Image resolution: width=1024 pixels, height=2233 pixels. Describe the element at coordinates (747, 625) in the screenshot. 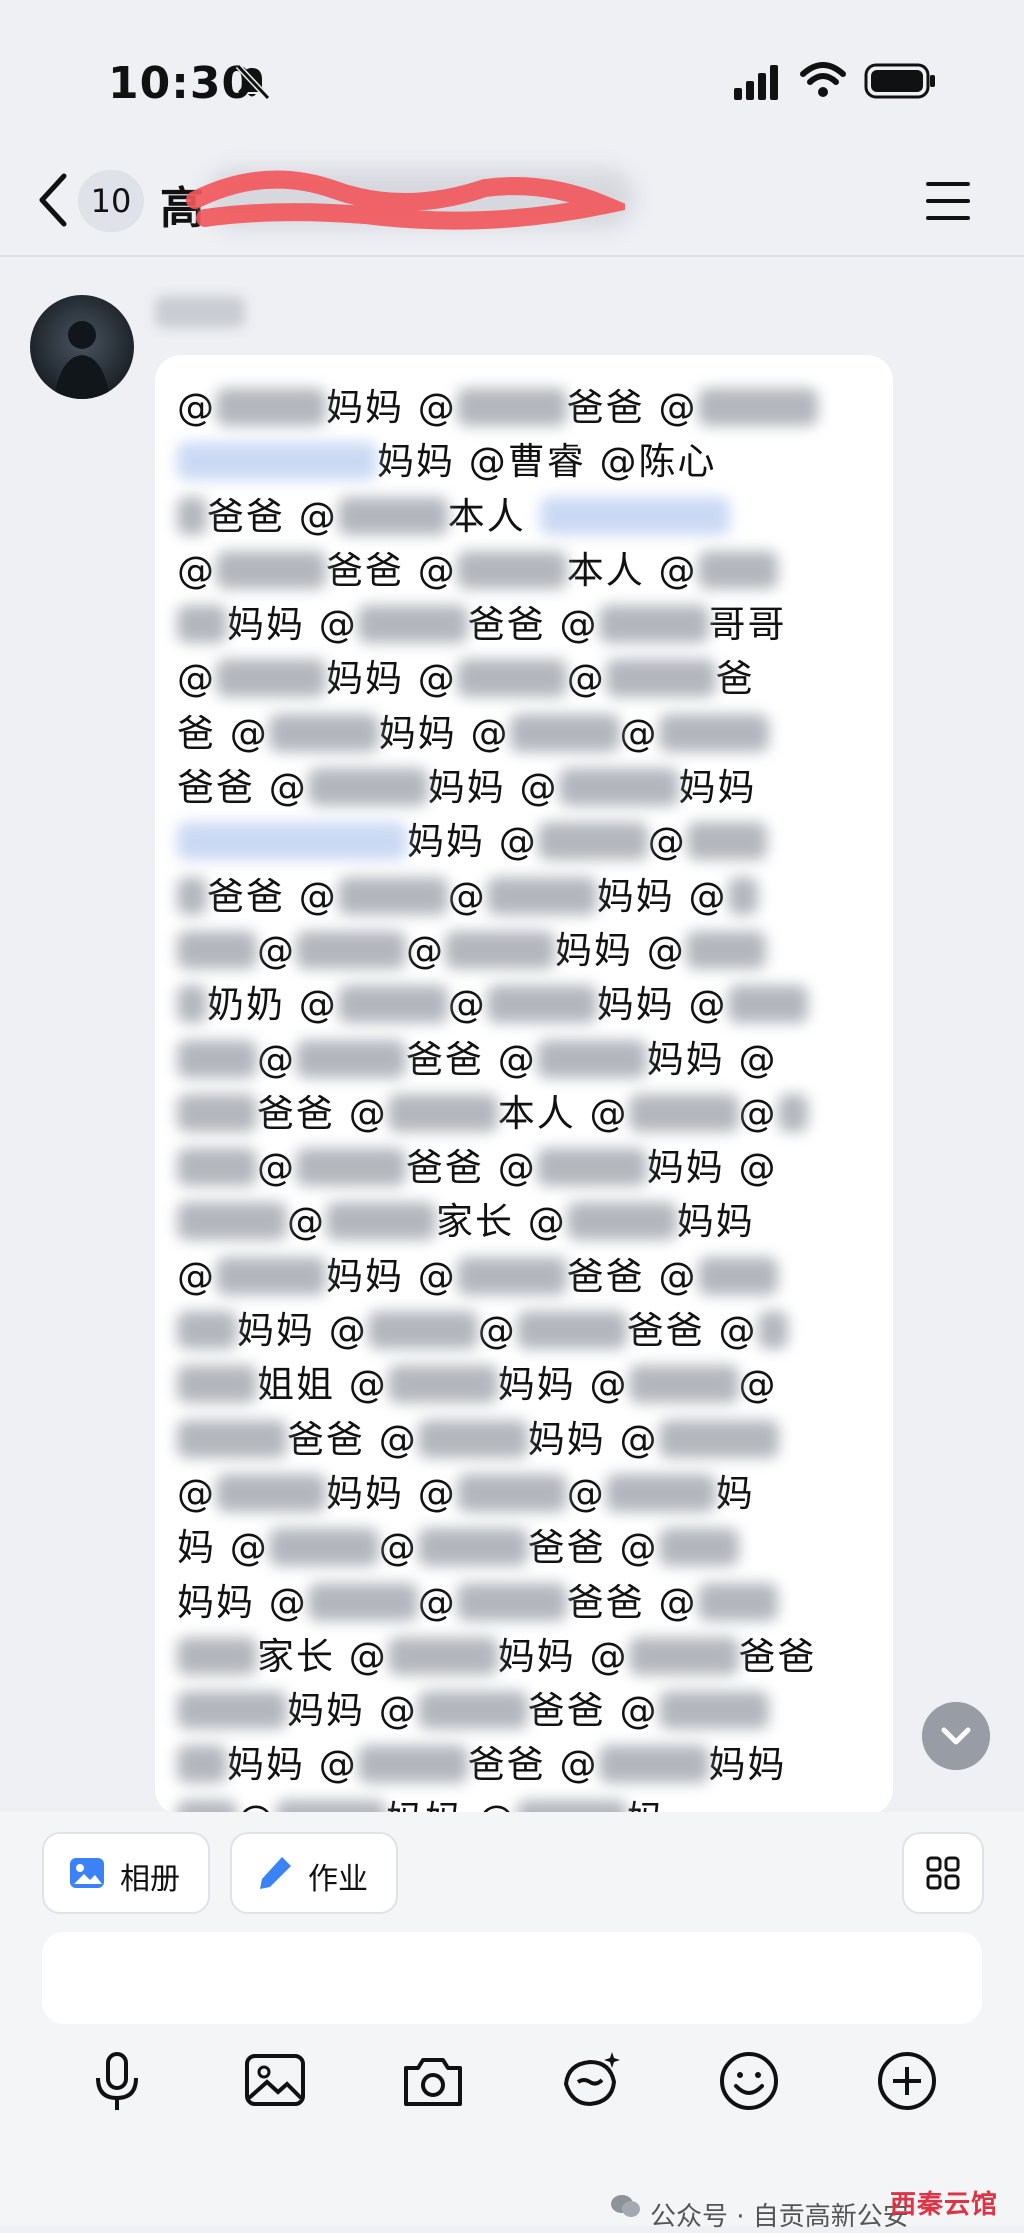

I see `message-text-segment: 哥哥` at that location.